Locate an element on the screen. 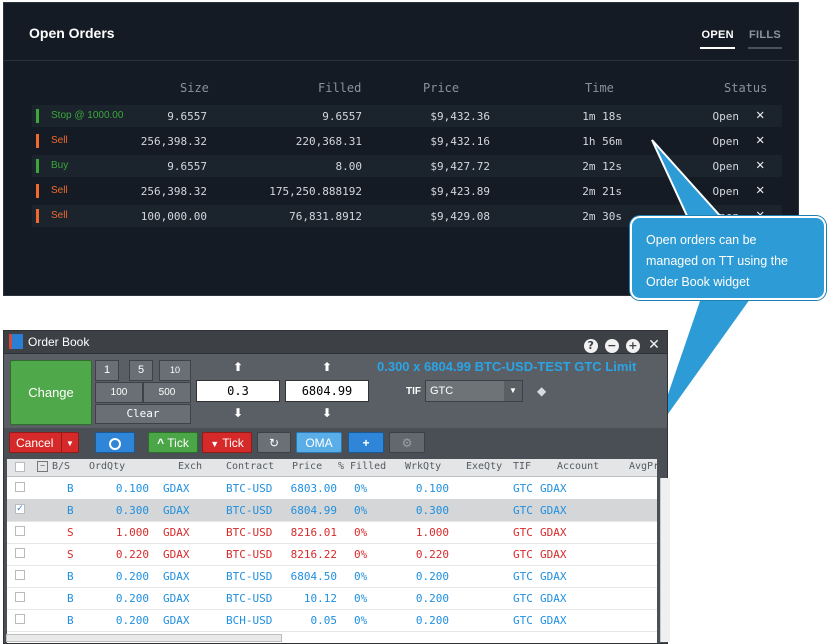 The width and height of the screenshot is (835, 644). window-controls: ? − + ✕ is located at coordinates (621, 343).